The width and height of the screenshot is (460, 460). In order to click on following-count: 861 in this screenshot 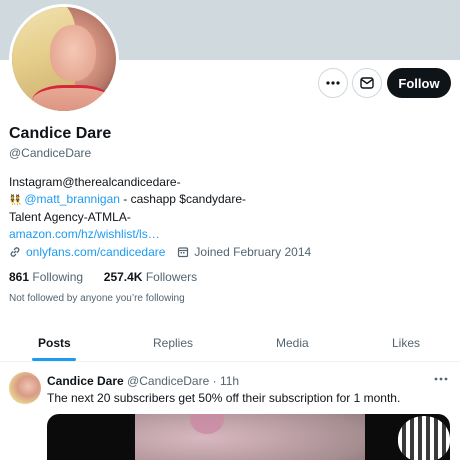, I will do `click(19, 277)`.